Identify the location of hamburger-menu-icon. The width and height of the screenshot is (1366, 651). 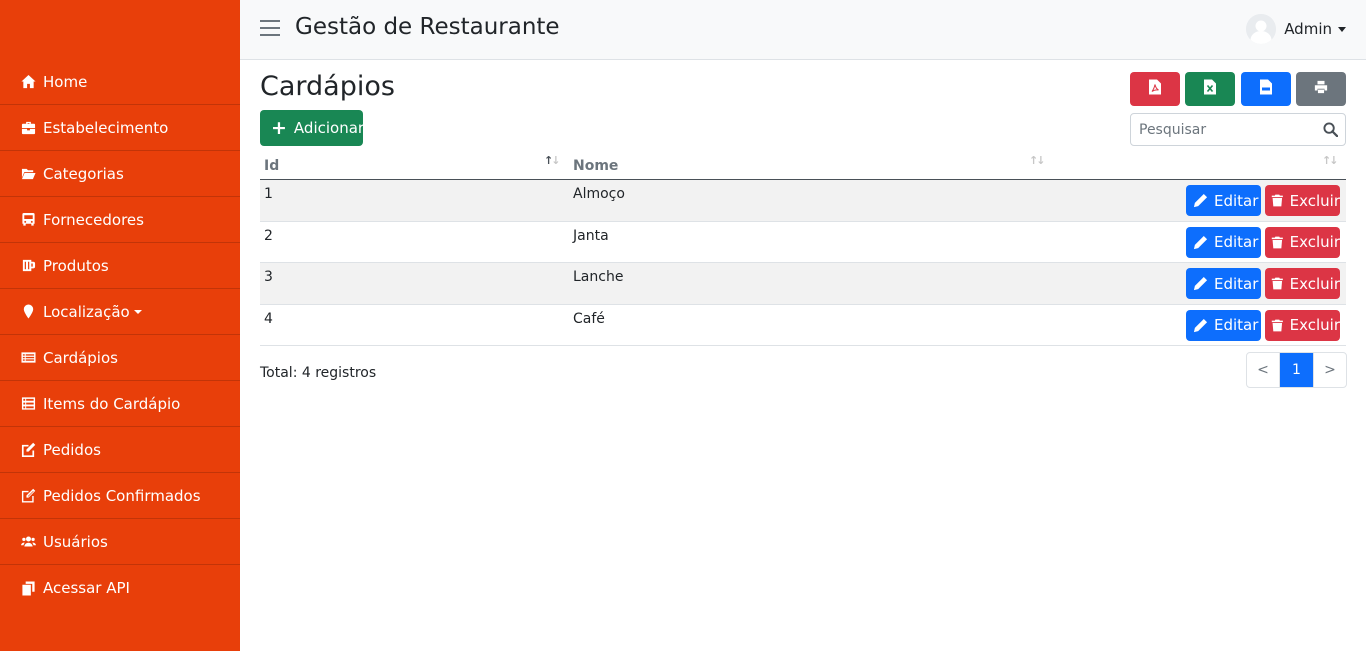
(270, 28).